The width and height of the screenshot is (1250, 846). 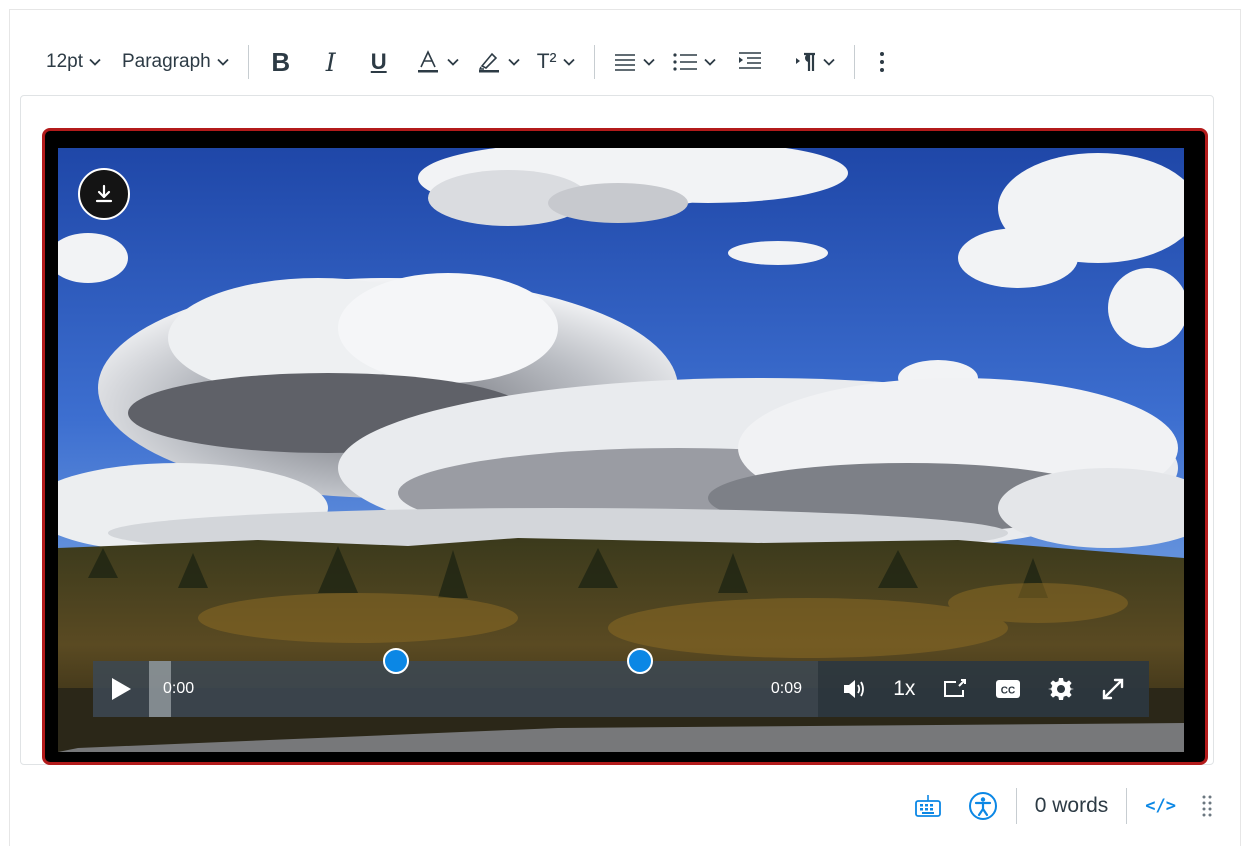 What do you see at coordinates (546, 61) in the screenshot?
I see `superscript-icon: T²` at bounding box center [546, 61].